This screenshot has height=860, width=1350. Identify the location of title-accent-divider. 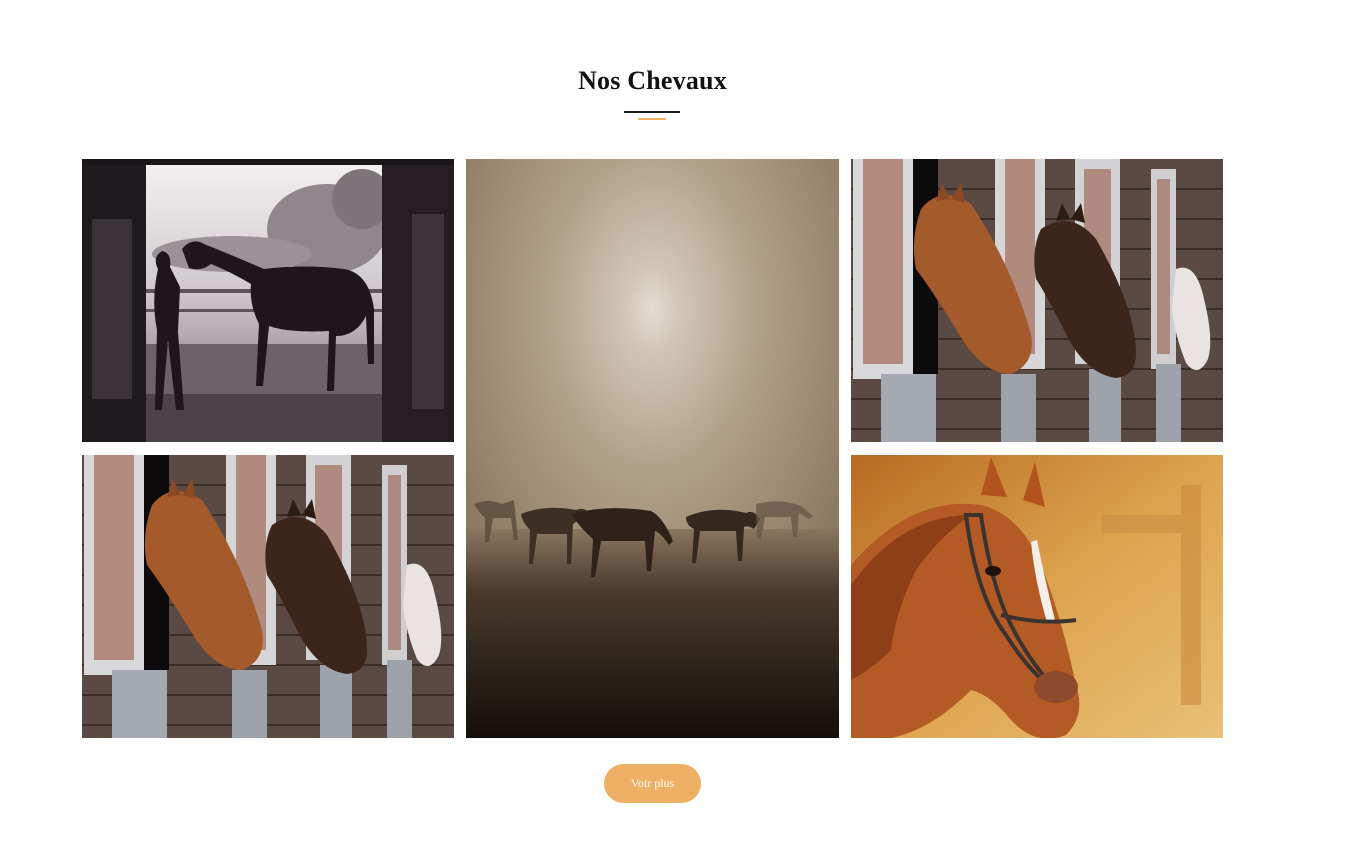
(652, 119).